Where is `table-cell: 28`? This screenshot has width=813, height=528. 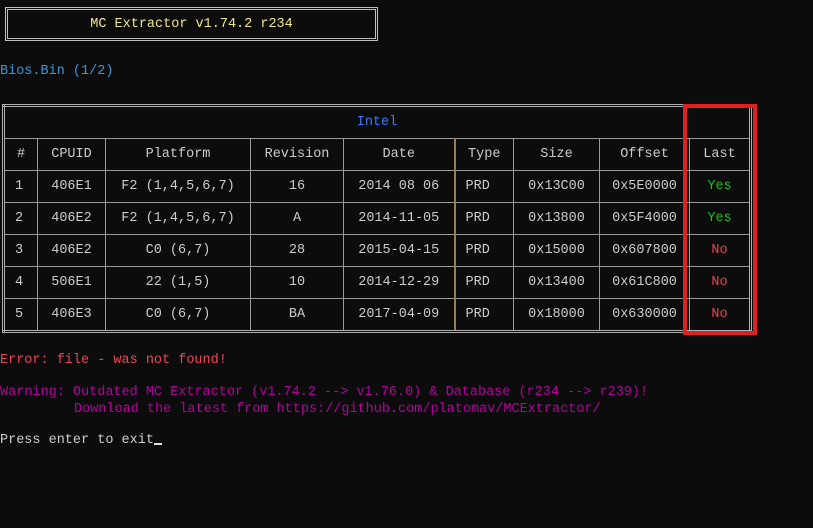 table-cell: 28 is located at coordinates (297, 250).